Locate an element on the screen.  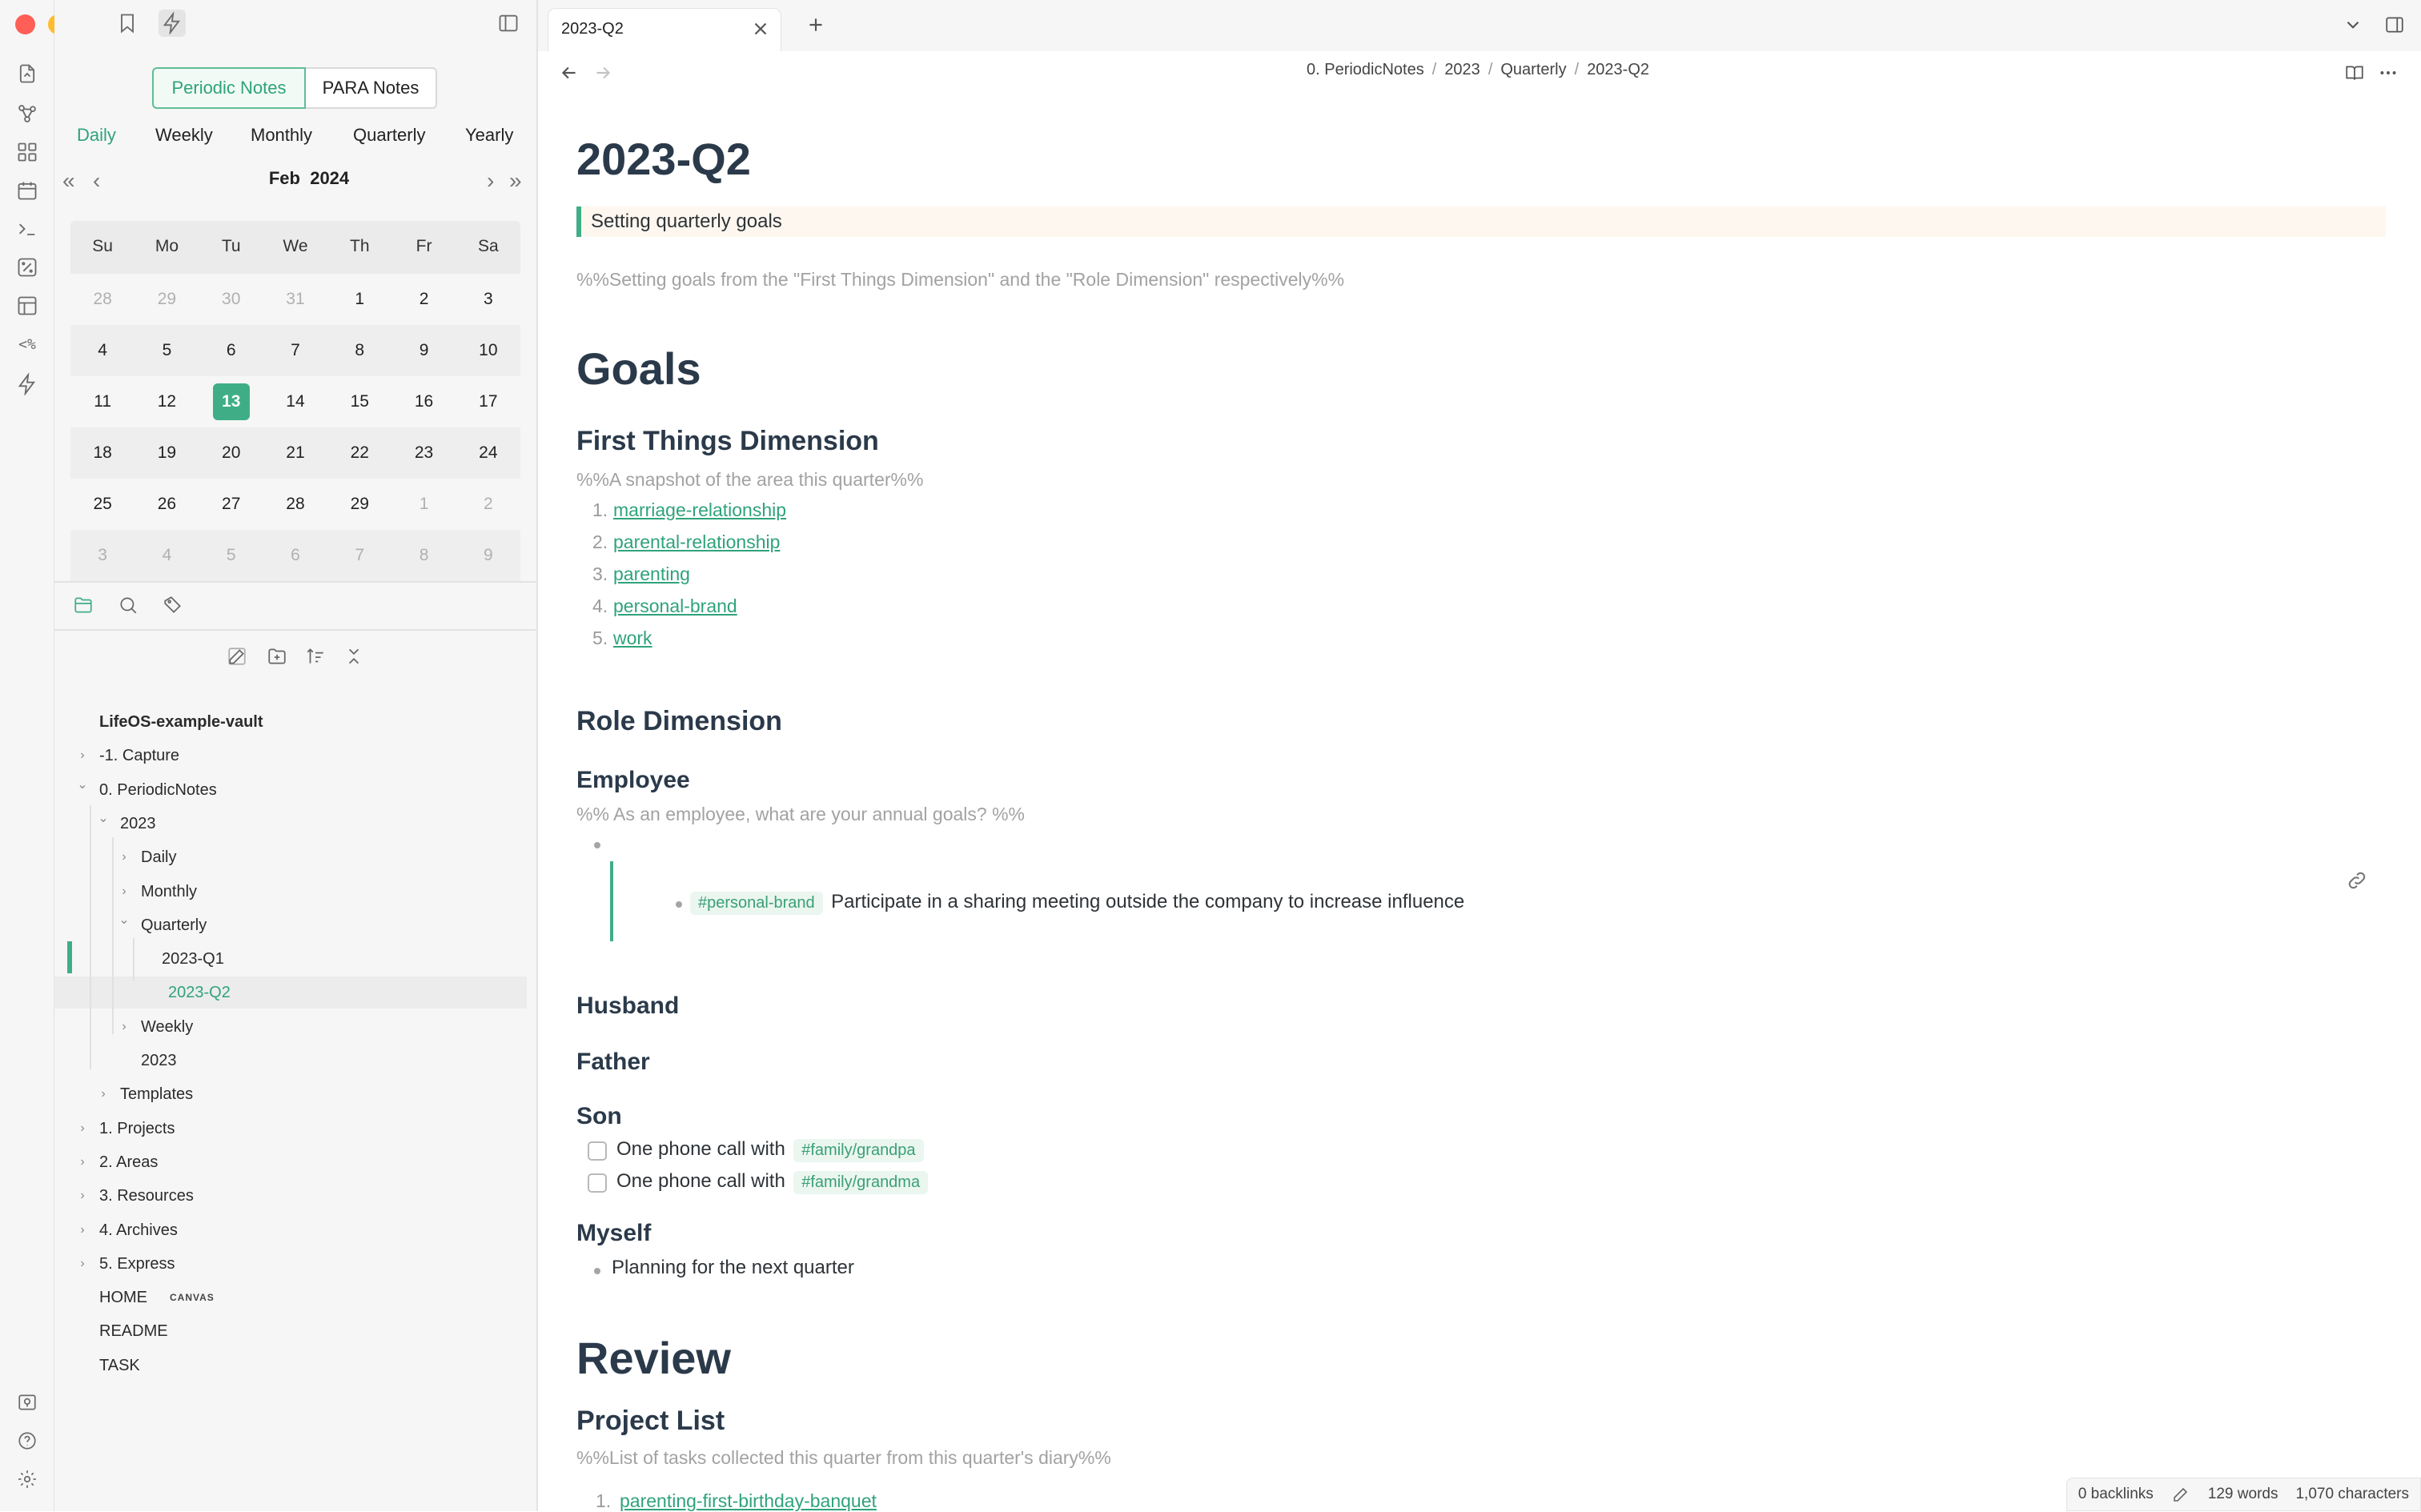
tree-folder: › 2. Areas is located at coordinates (290, 1162).